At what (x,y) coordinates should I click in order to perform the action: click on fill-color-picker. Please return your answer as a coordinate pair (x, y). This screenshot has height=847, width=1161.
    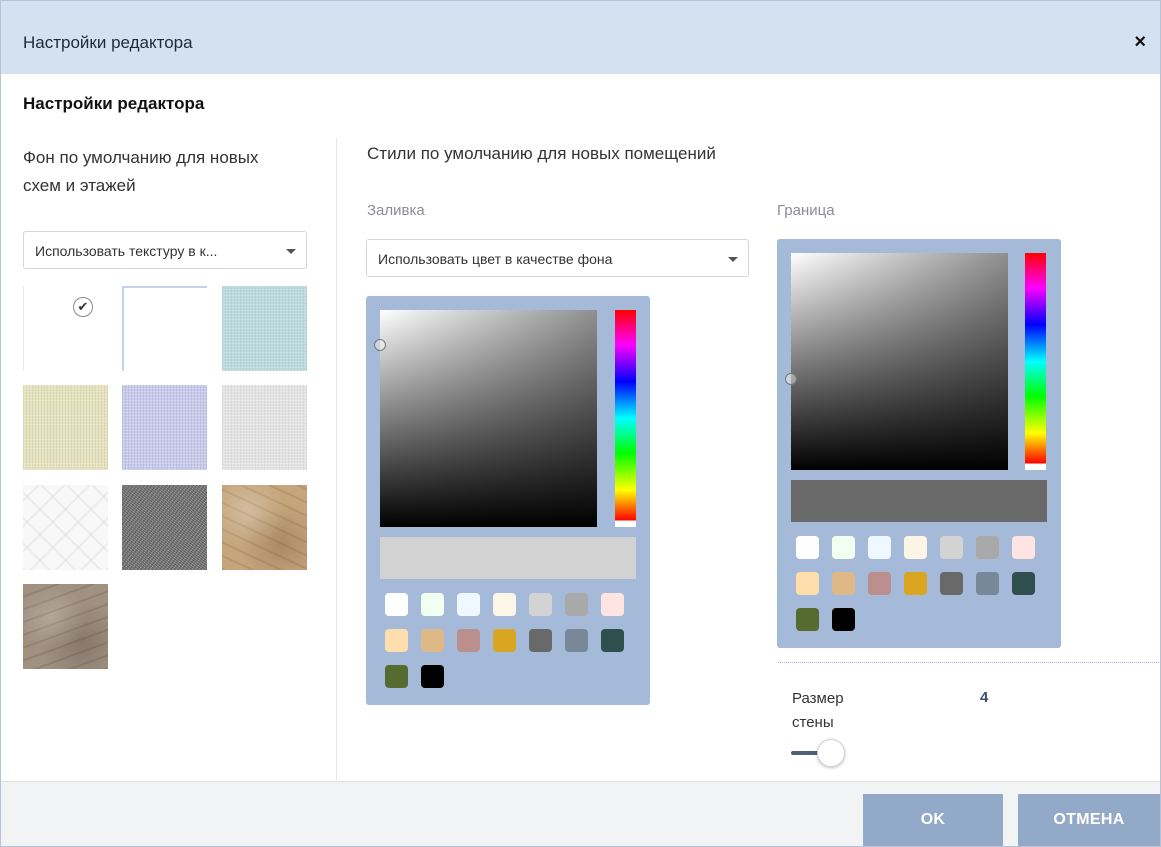
    Looking at the image, I should click on (508, 500).